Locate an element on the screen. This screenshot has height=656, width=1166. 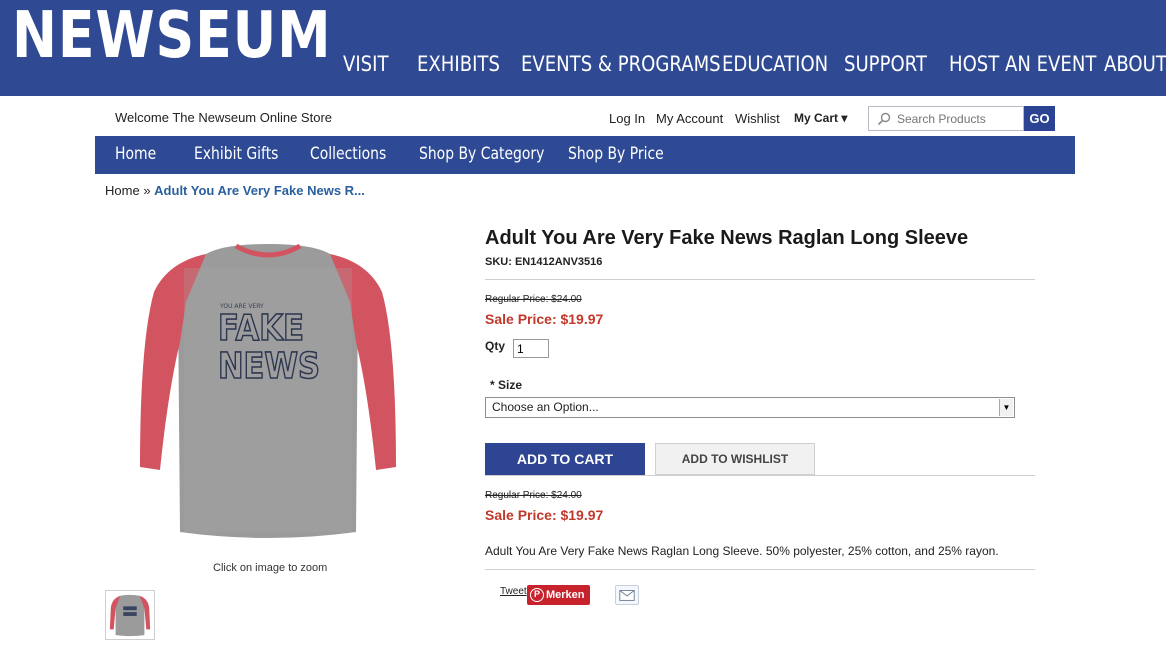
newseum-logo: NEWSEUM is located at coordinates (171, 36).